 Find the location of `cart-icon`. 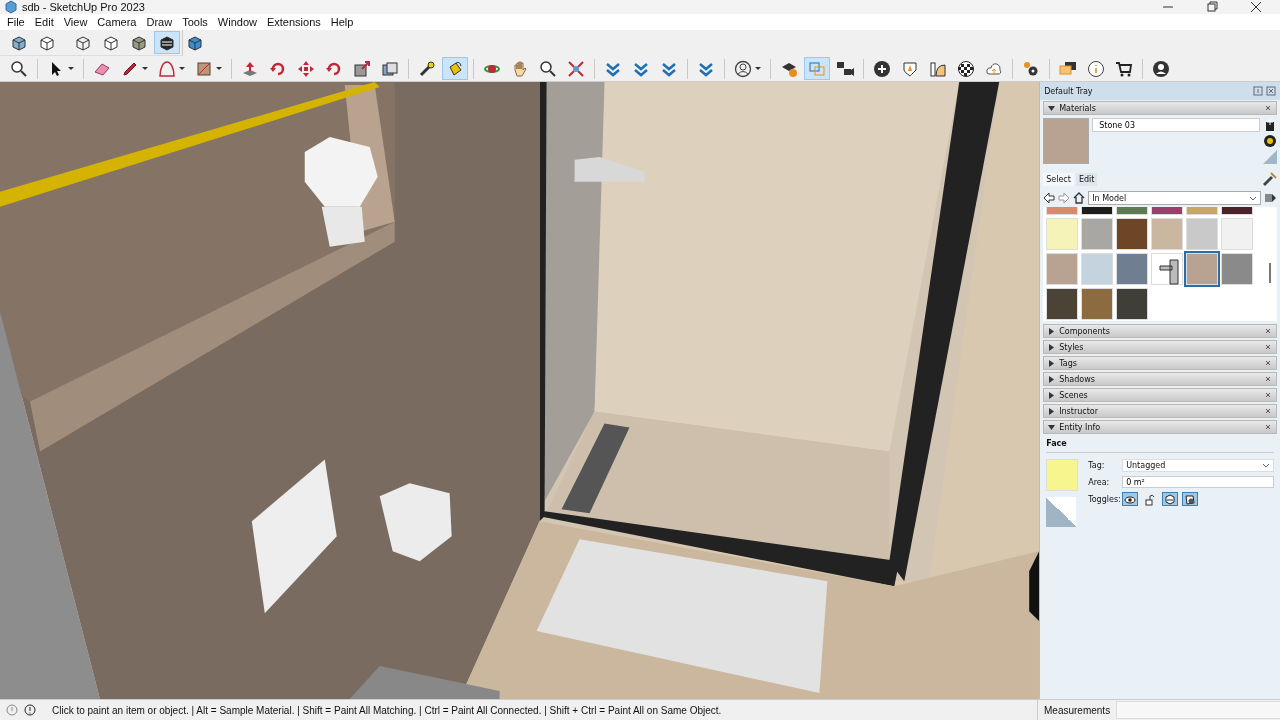

cart-icon is located at coordinates (1124, 68).